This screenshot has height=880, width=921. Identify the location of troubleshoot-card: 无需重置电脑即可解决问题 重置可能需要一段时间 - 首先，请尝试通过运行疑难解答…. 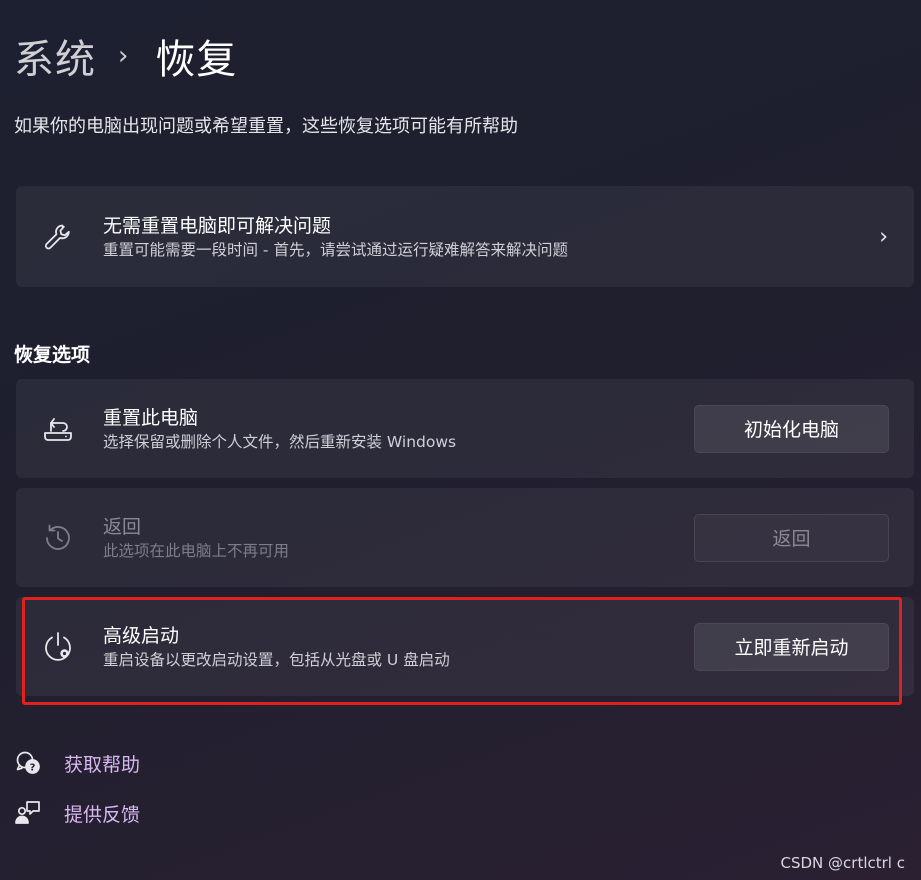
(465, 236).